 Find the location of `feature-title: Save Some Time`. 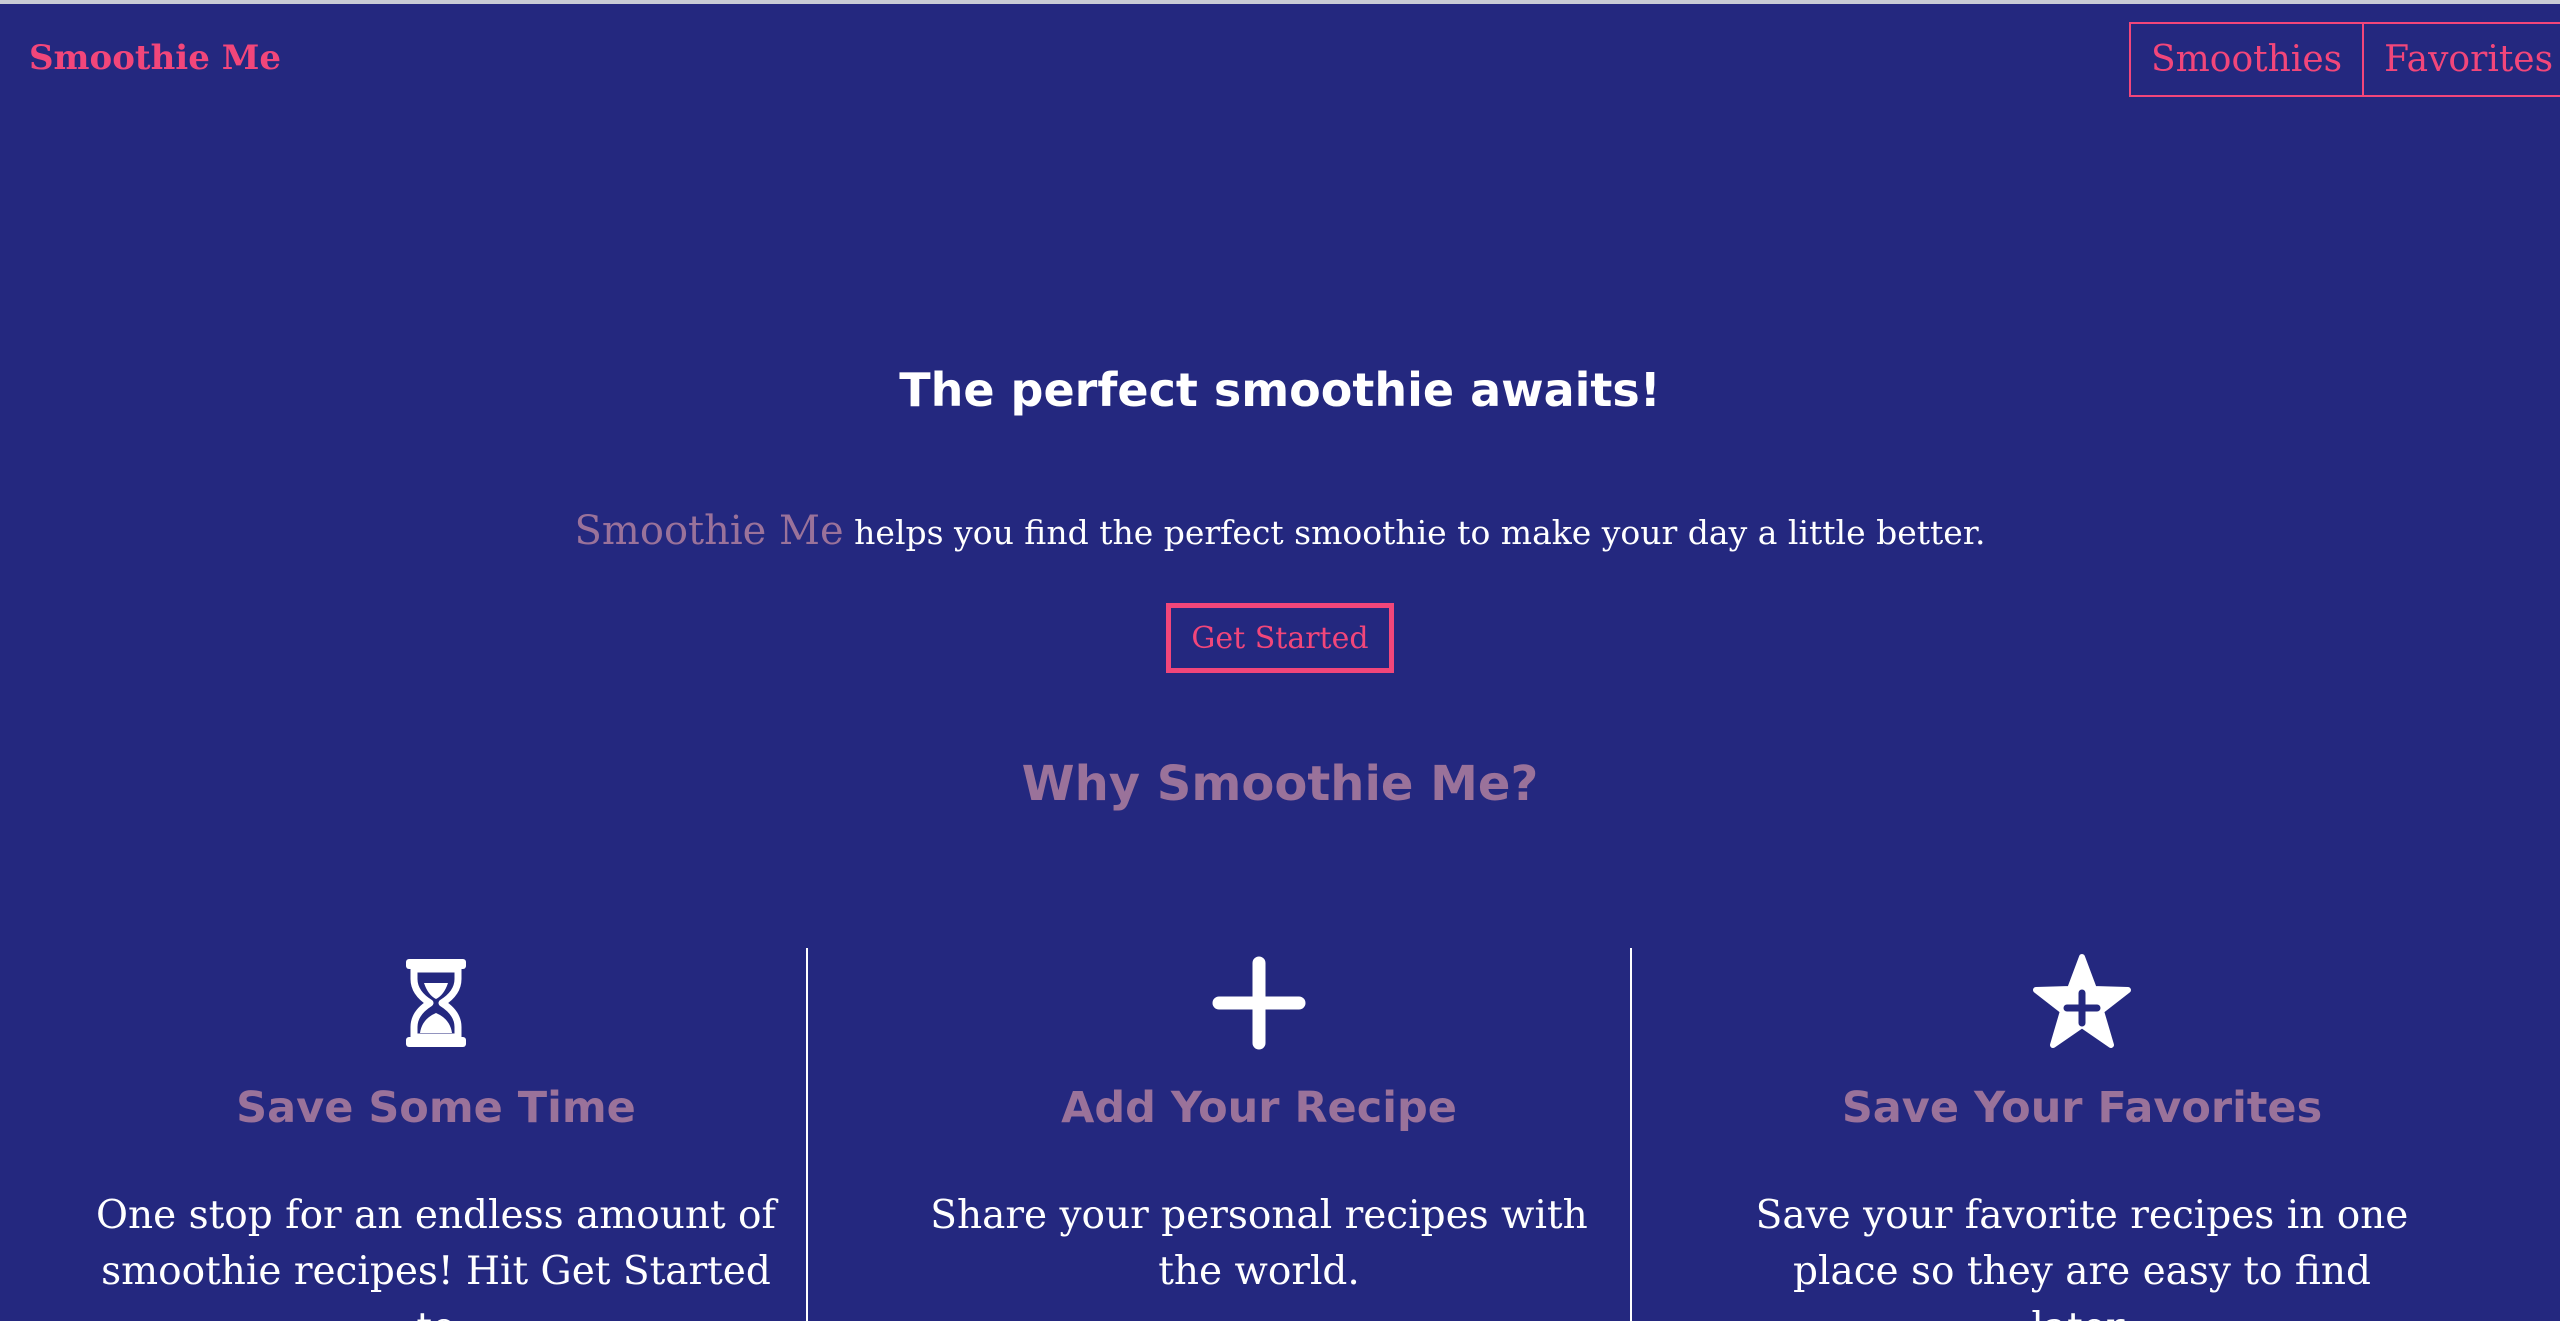

feature-title: Save Some Time is located at coordinates (436, 1108).